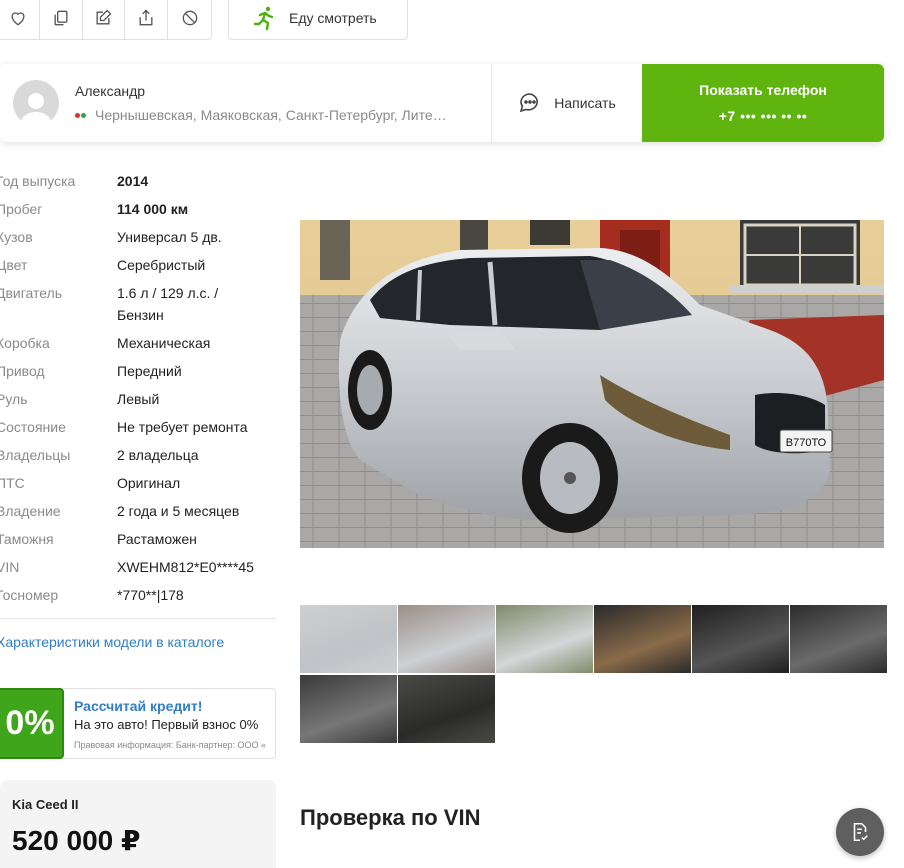 This screenshot has height=868, width=904. I want to click on spec-label: Владельцы, so click(35, 455).